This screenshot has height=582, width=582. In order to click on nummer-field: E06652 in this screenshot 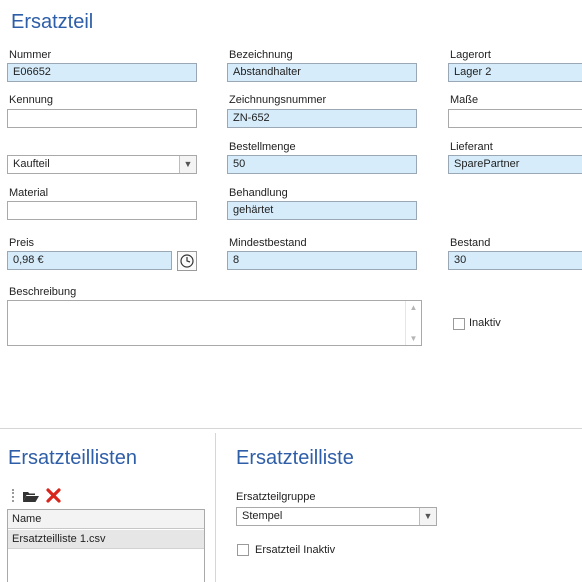, I will do `click(102, 72)`.